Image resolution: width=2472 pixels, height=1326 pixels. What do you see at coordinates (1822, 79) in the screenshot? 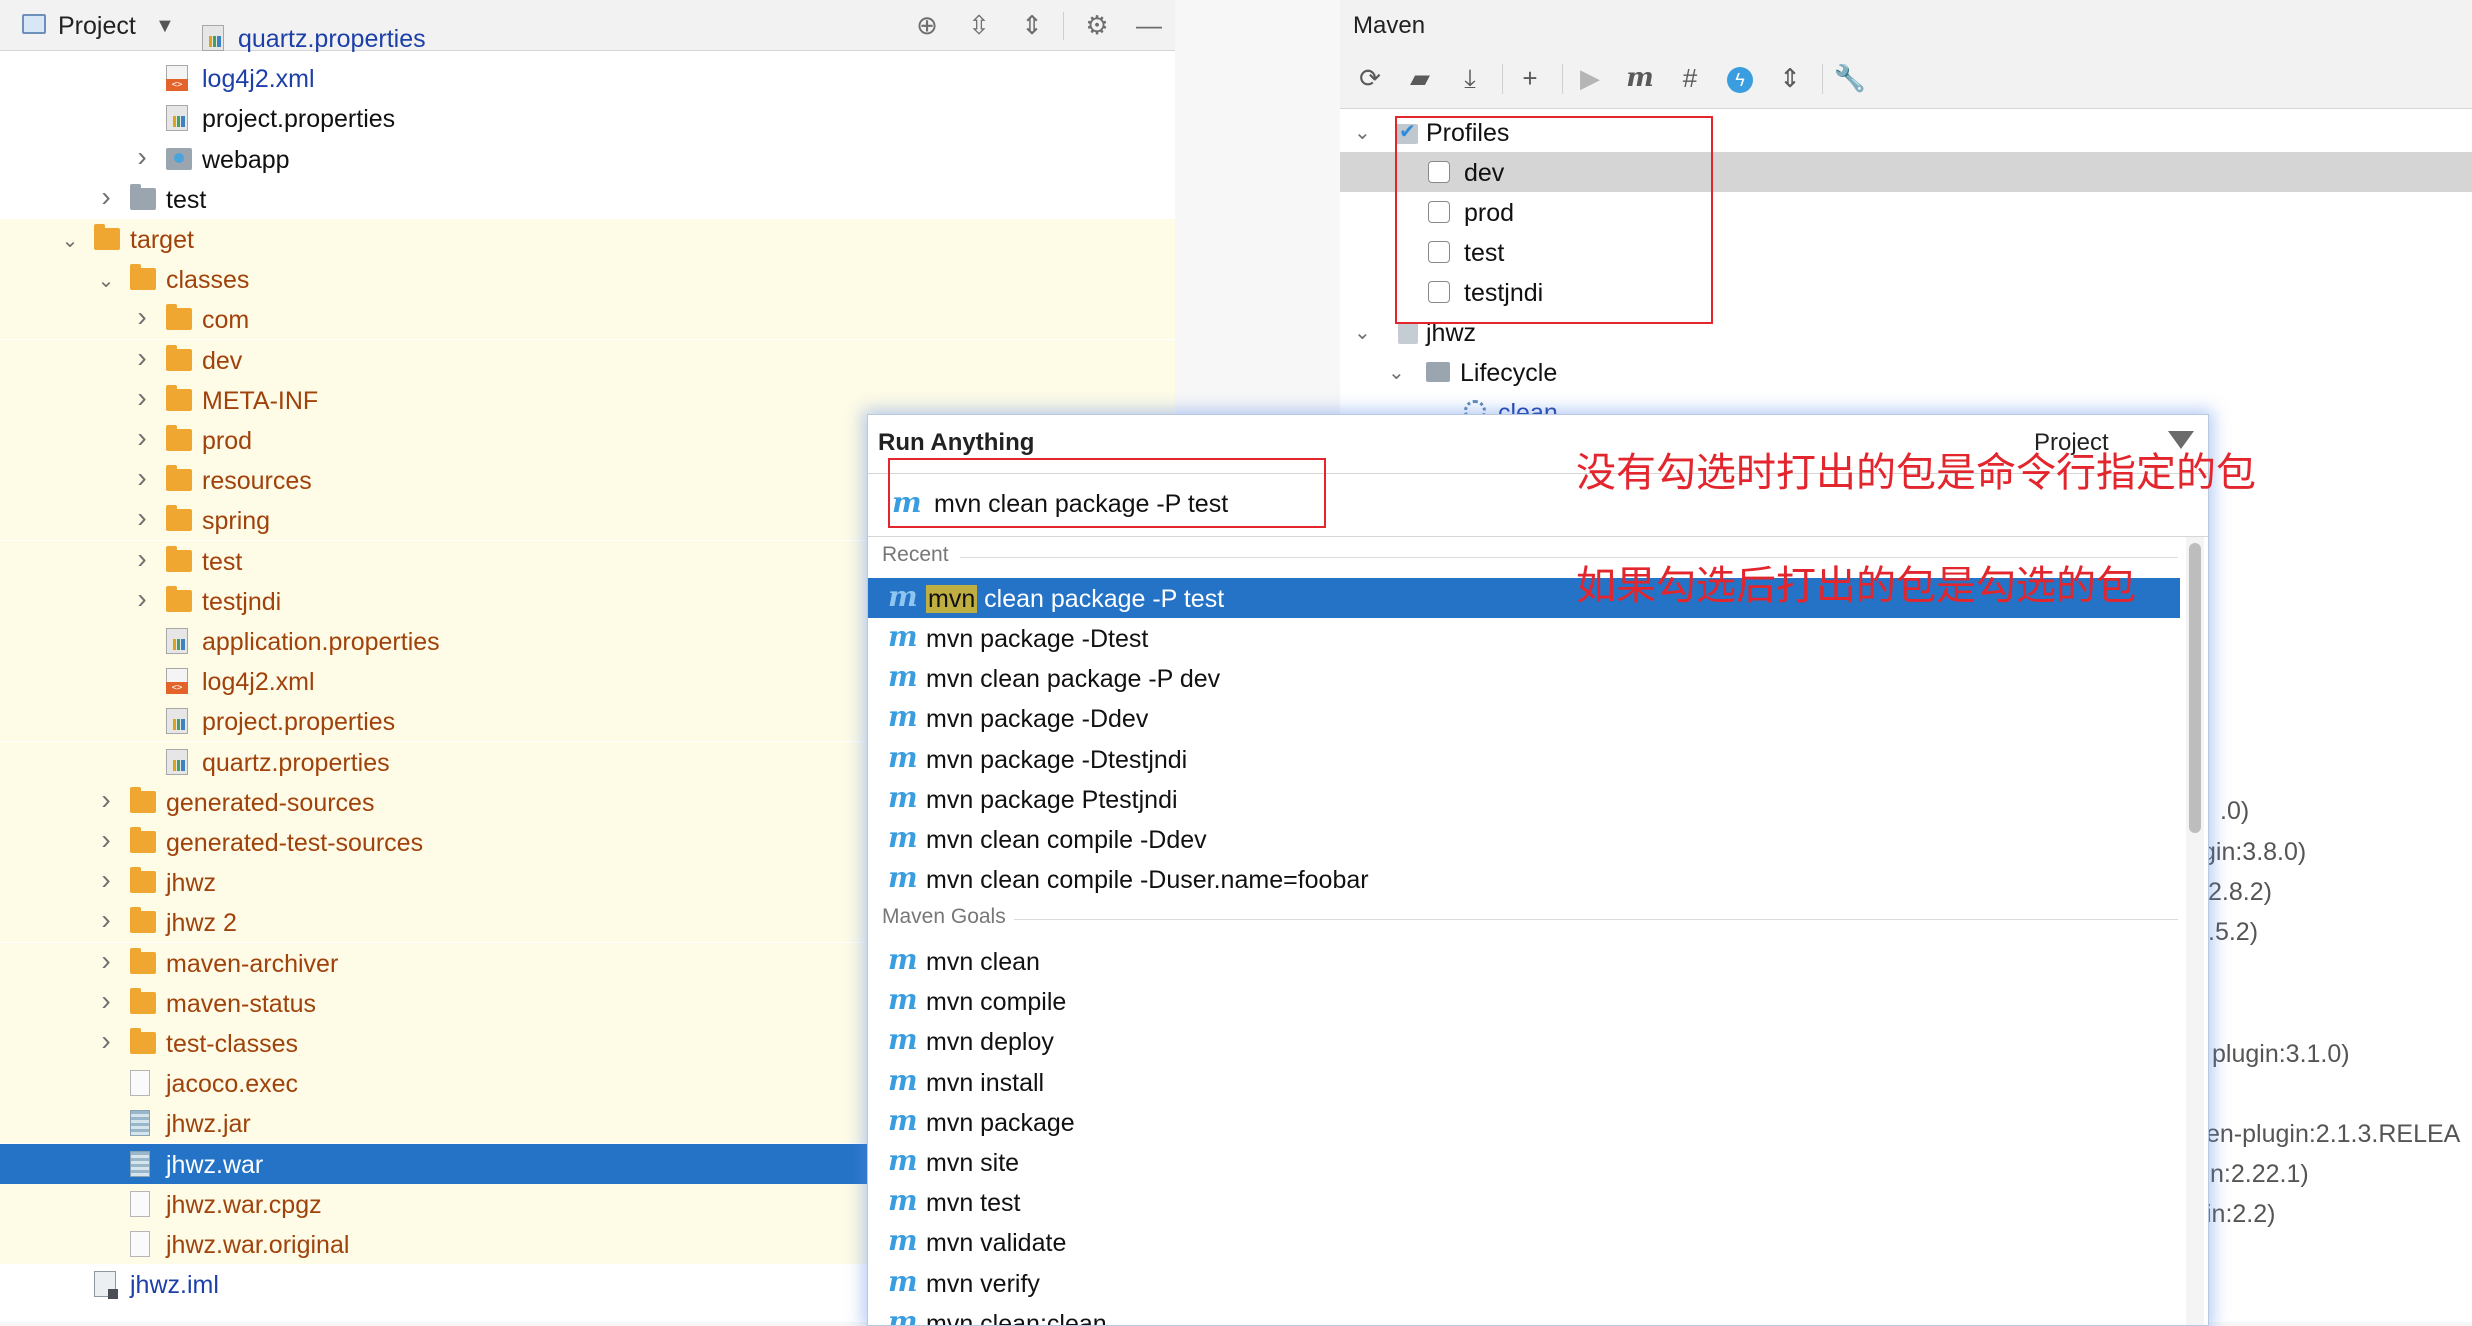
I see `toolbar-separator` at bounding box center [1822, 79].